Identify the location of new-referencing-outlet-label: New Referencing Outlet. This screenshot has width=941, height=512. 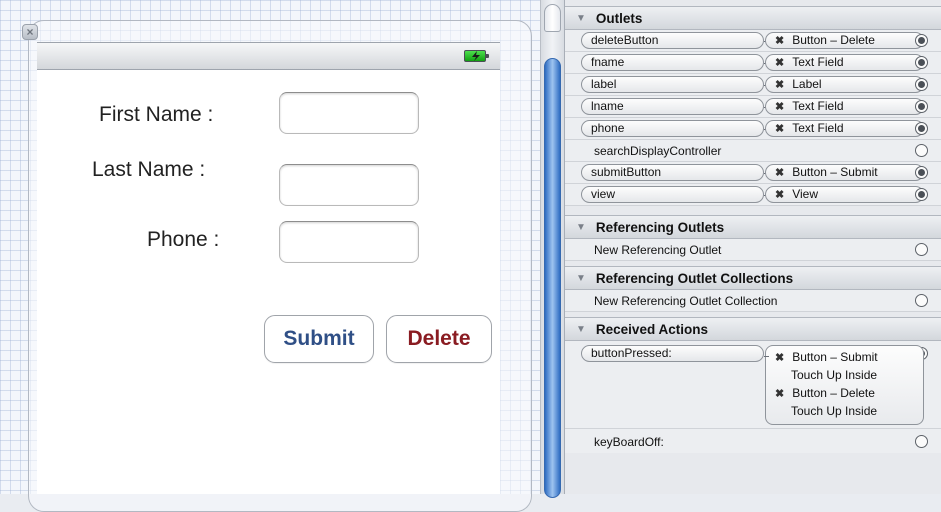
(658, 250).